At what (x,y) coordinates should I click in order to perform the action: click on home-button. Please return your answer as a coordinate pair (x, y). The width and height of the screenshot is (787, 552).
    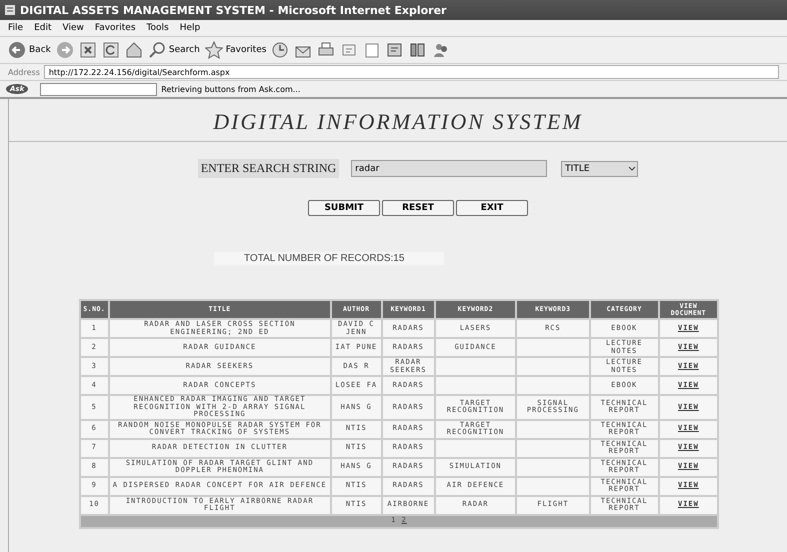
    Looking at the image, I should click on (133, 50).